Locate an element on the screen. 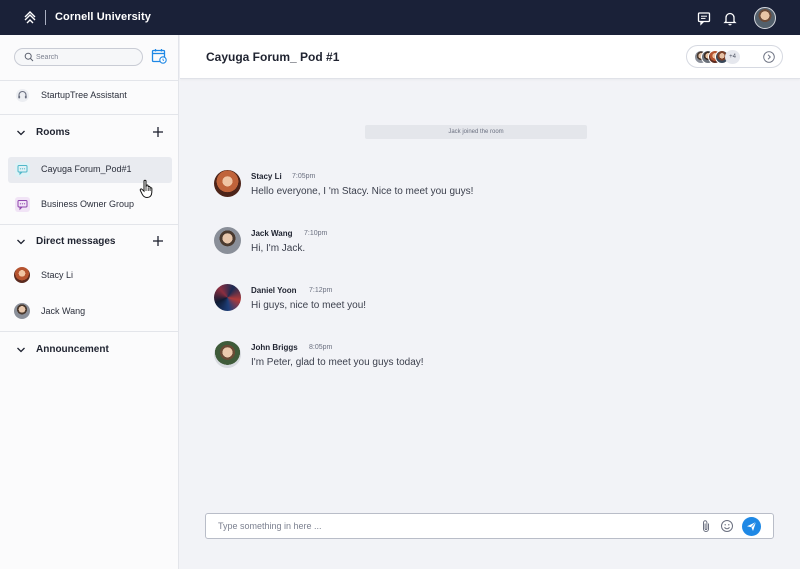 The image size is (800, 569). sidebar-item-label: Jack Wang is located at coordinates (63, 311).